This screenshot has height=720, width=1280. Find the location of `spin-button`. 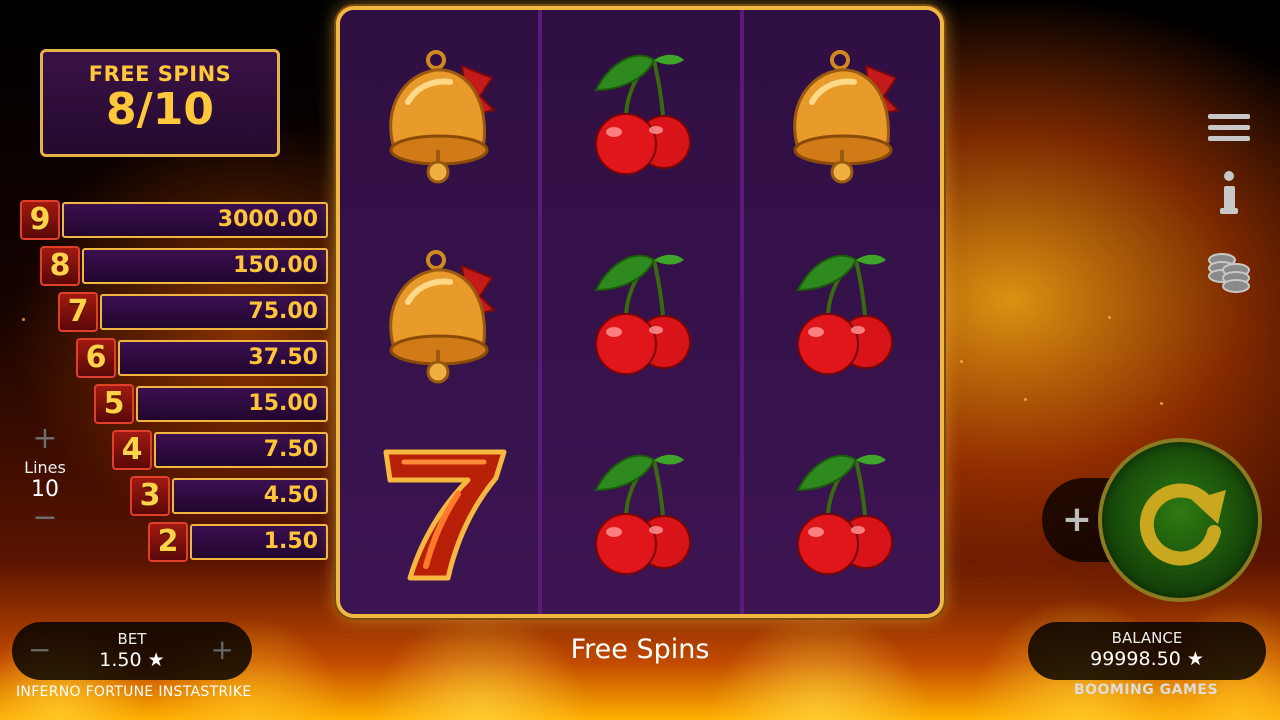

spin-button is located at coordinates (1180, 520).